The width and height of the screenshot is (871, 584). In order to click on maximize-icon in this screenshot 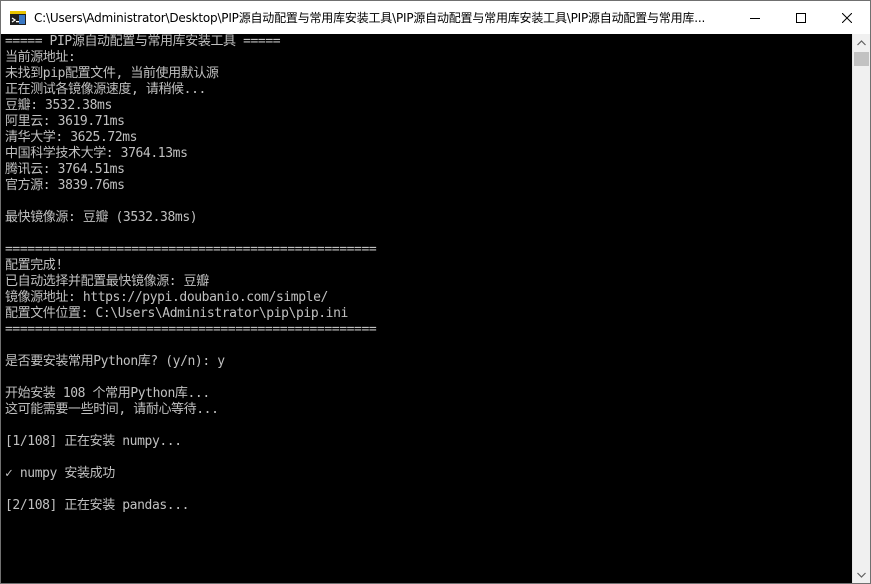, I will do `click(801, 17)`.